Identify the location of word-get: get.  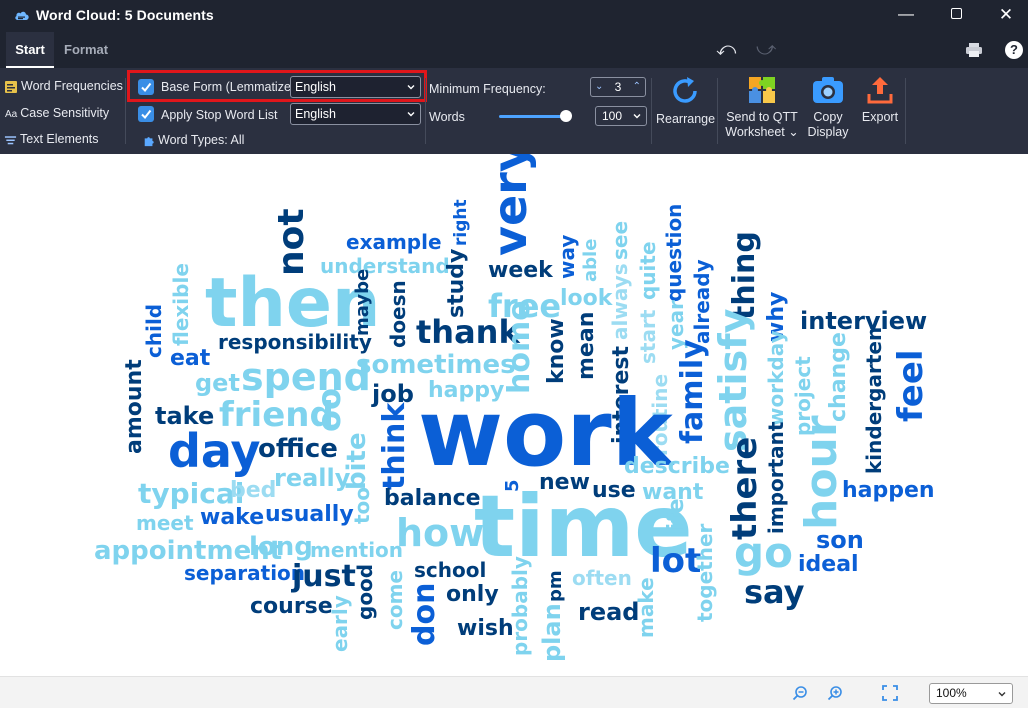
(217, 383).